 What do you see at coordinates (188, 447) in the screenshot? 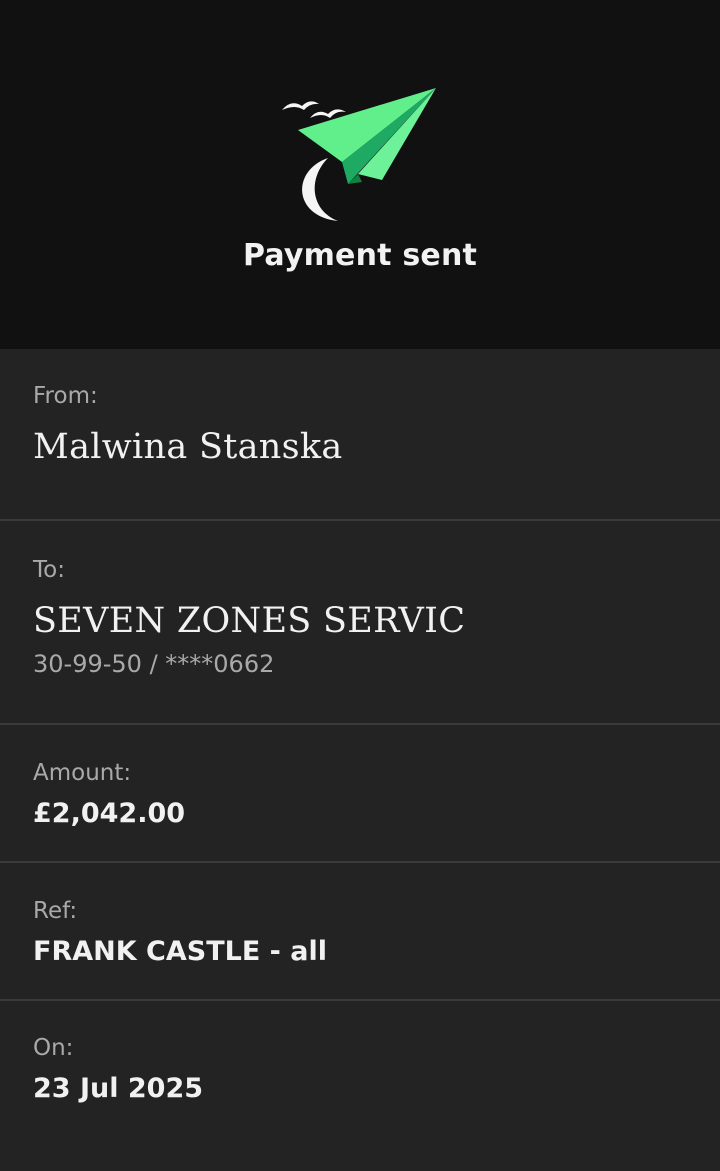
I see `from-value: Malwina Stanska` at bounding box center [188, 447].